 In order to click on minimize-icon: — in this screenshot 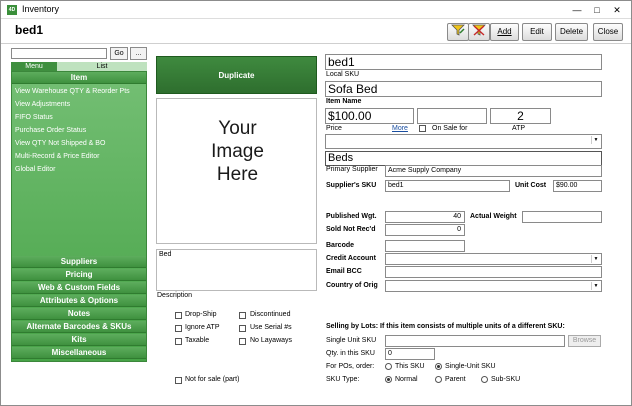, I will do `click(577, 10)`.